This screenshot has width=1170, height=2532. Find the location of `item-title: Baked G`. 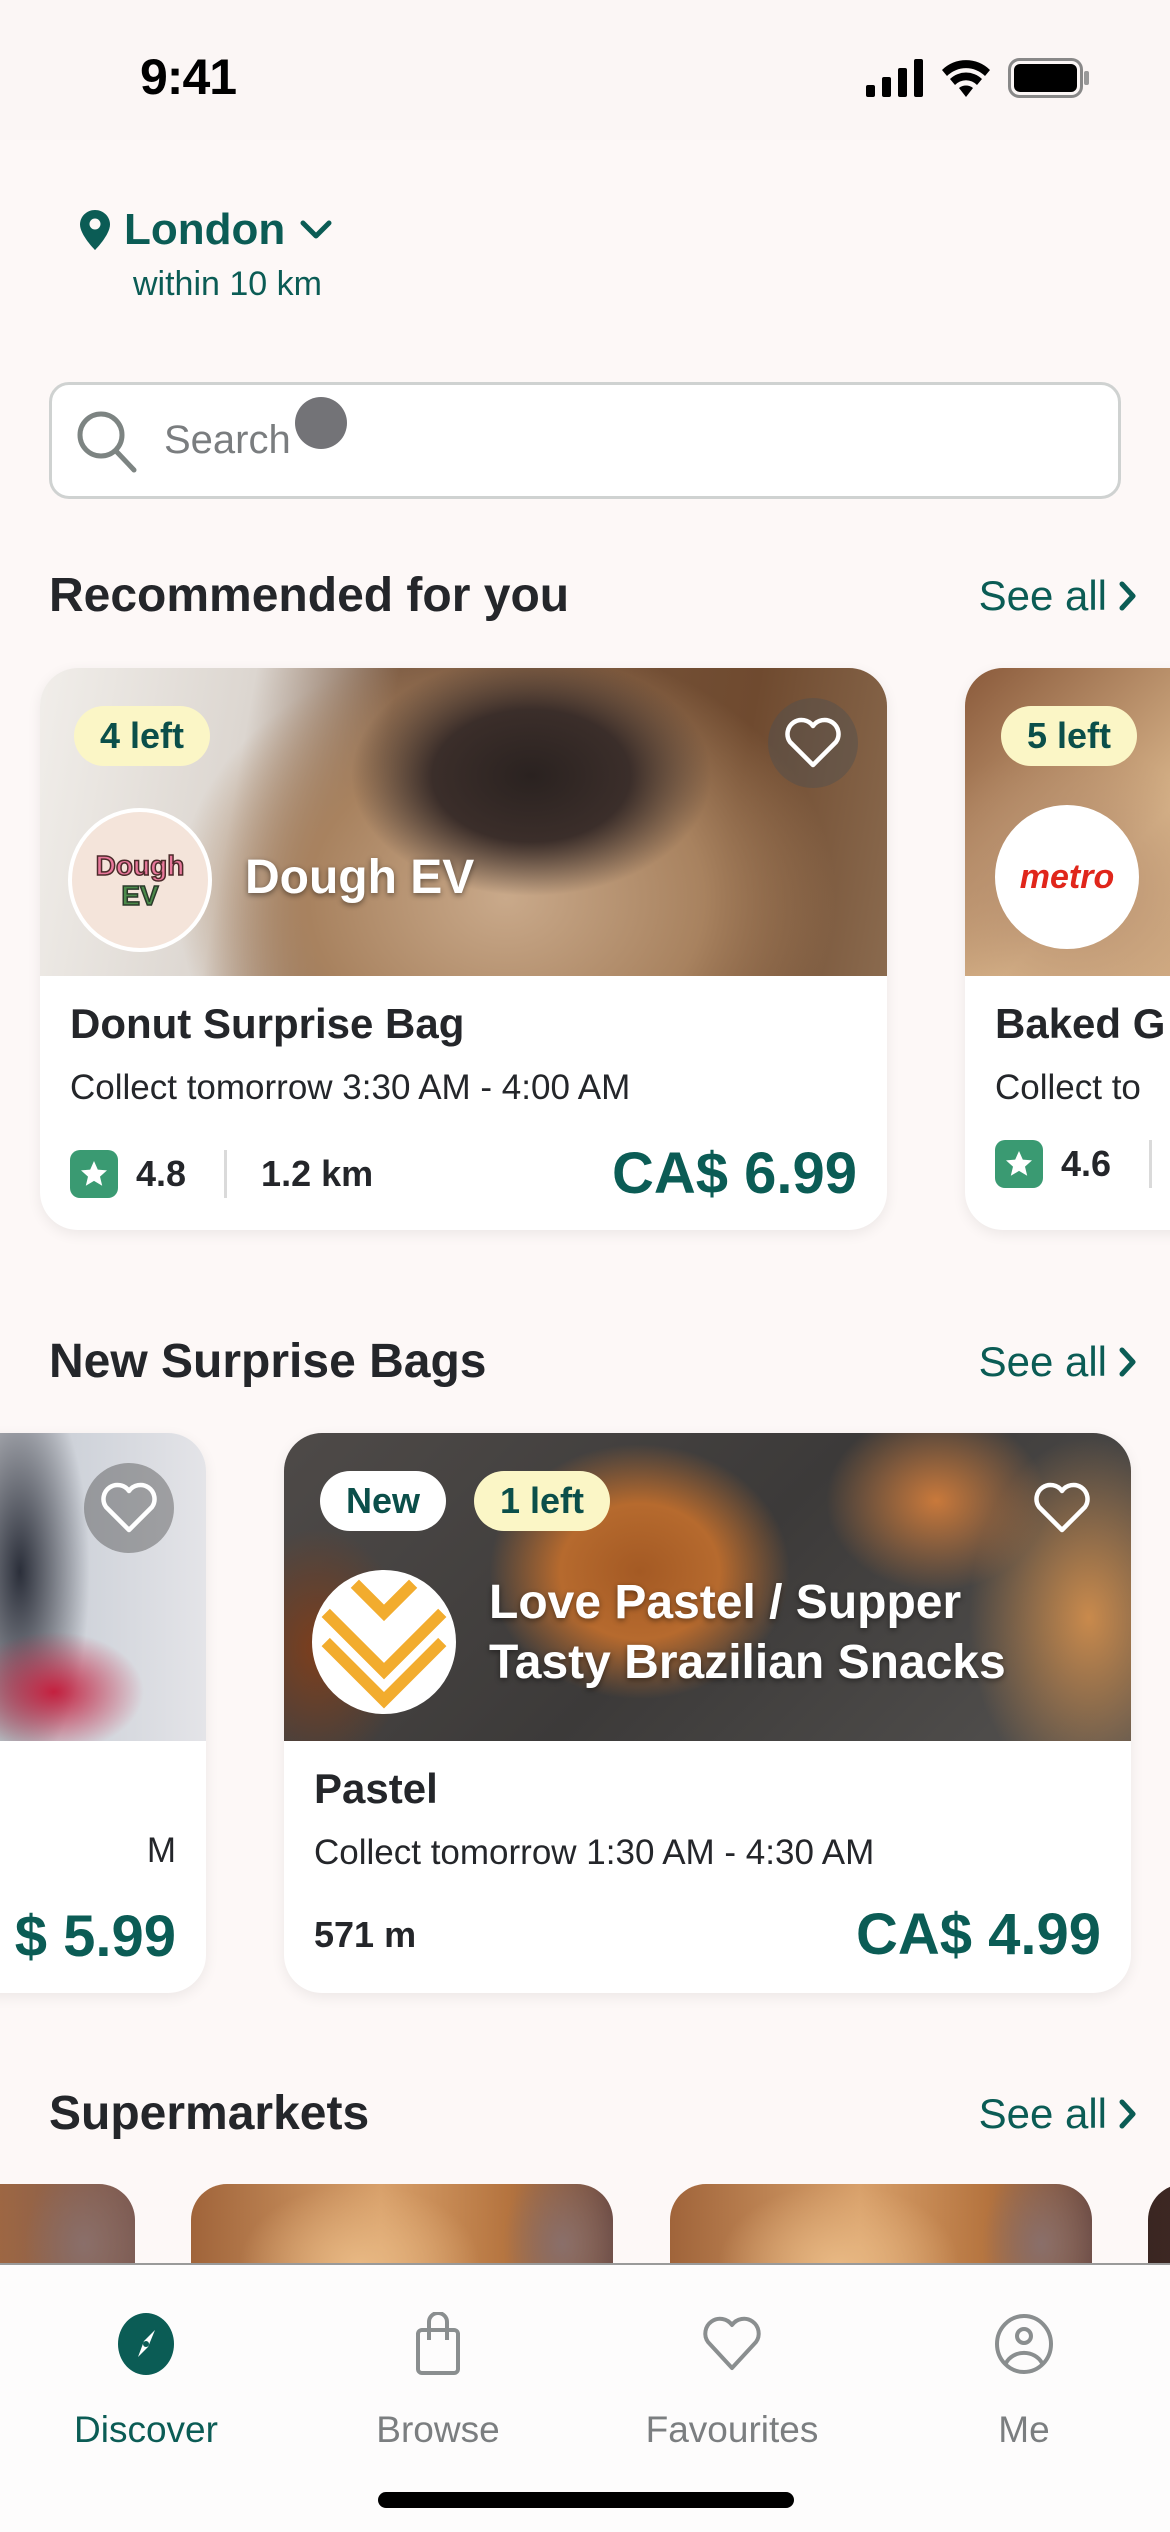

item-title: Baked G is located at coordinates (1080, 1023).